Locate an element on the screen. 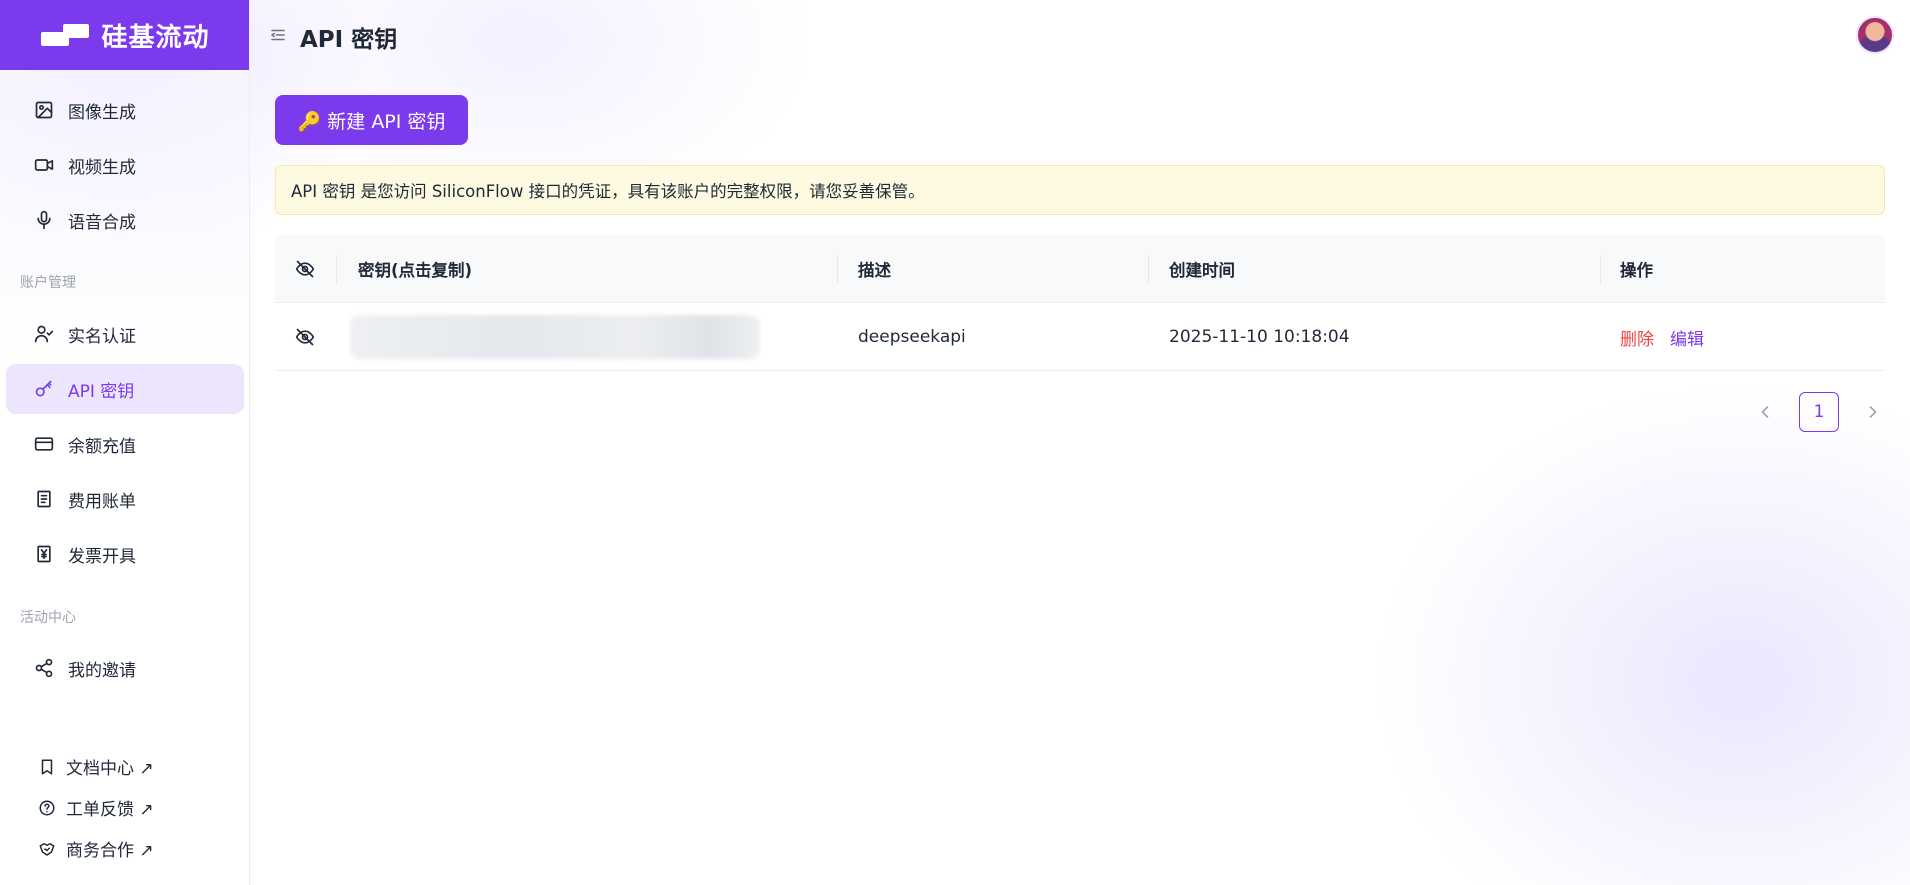  sidebar-item-image-generation: 图像生成 is located at coordinates (125, 110).